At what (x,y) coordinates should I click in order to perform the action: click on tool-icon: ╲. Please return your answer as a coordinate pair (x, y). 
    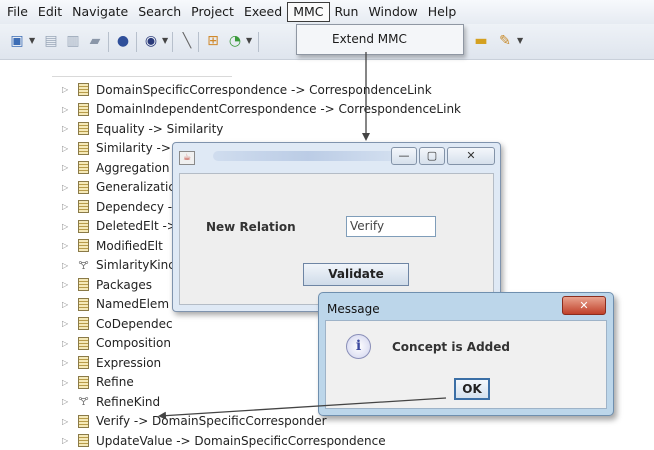
    Looking at the image, I should click on (187, 41).